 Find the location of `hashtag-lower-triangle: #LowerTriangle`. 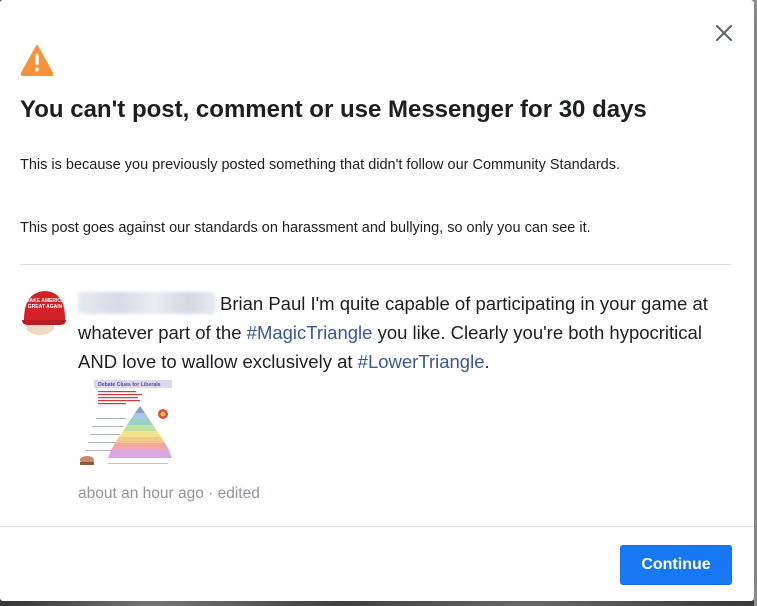

hashtag-lower-triangle: #LowerTriangle is located at coordinates (421, 361).